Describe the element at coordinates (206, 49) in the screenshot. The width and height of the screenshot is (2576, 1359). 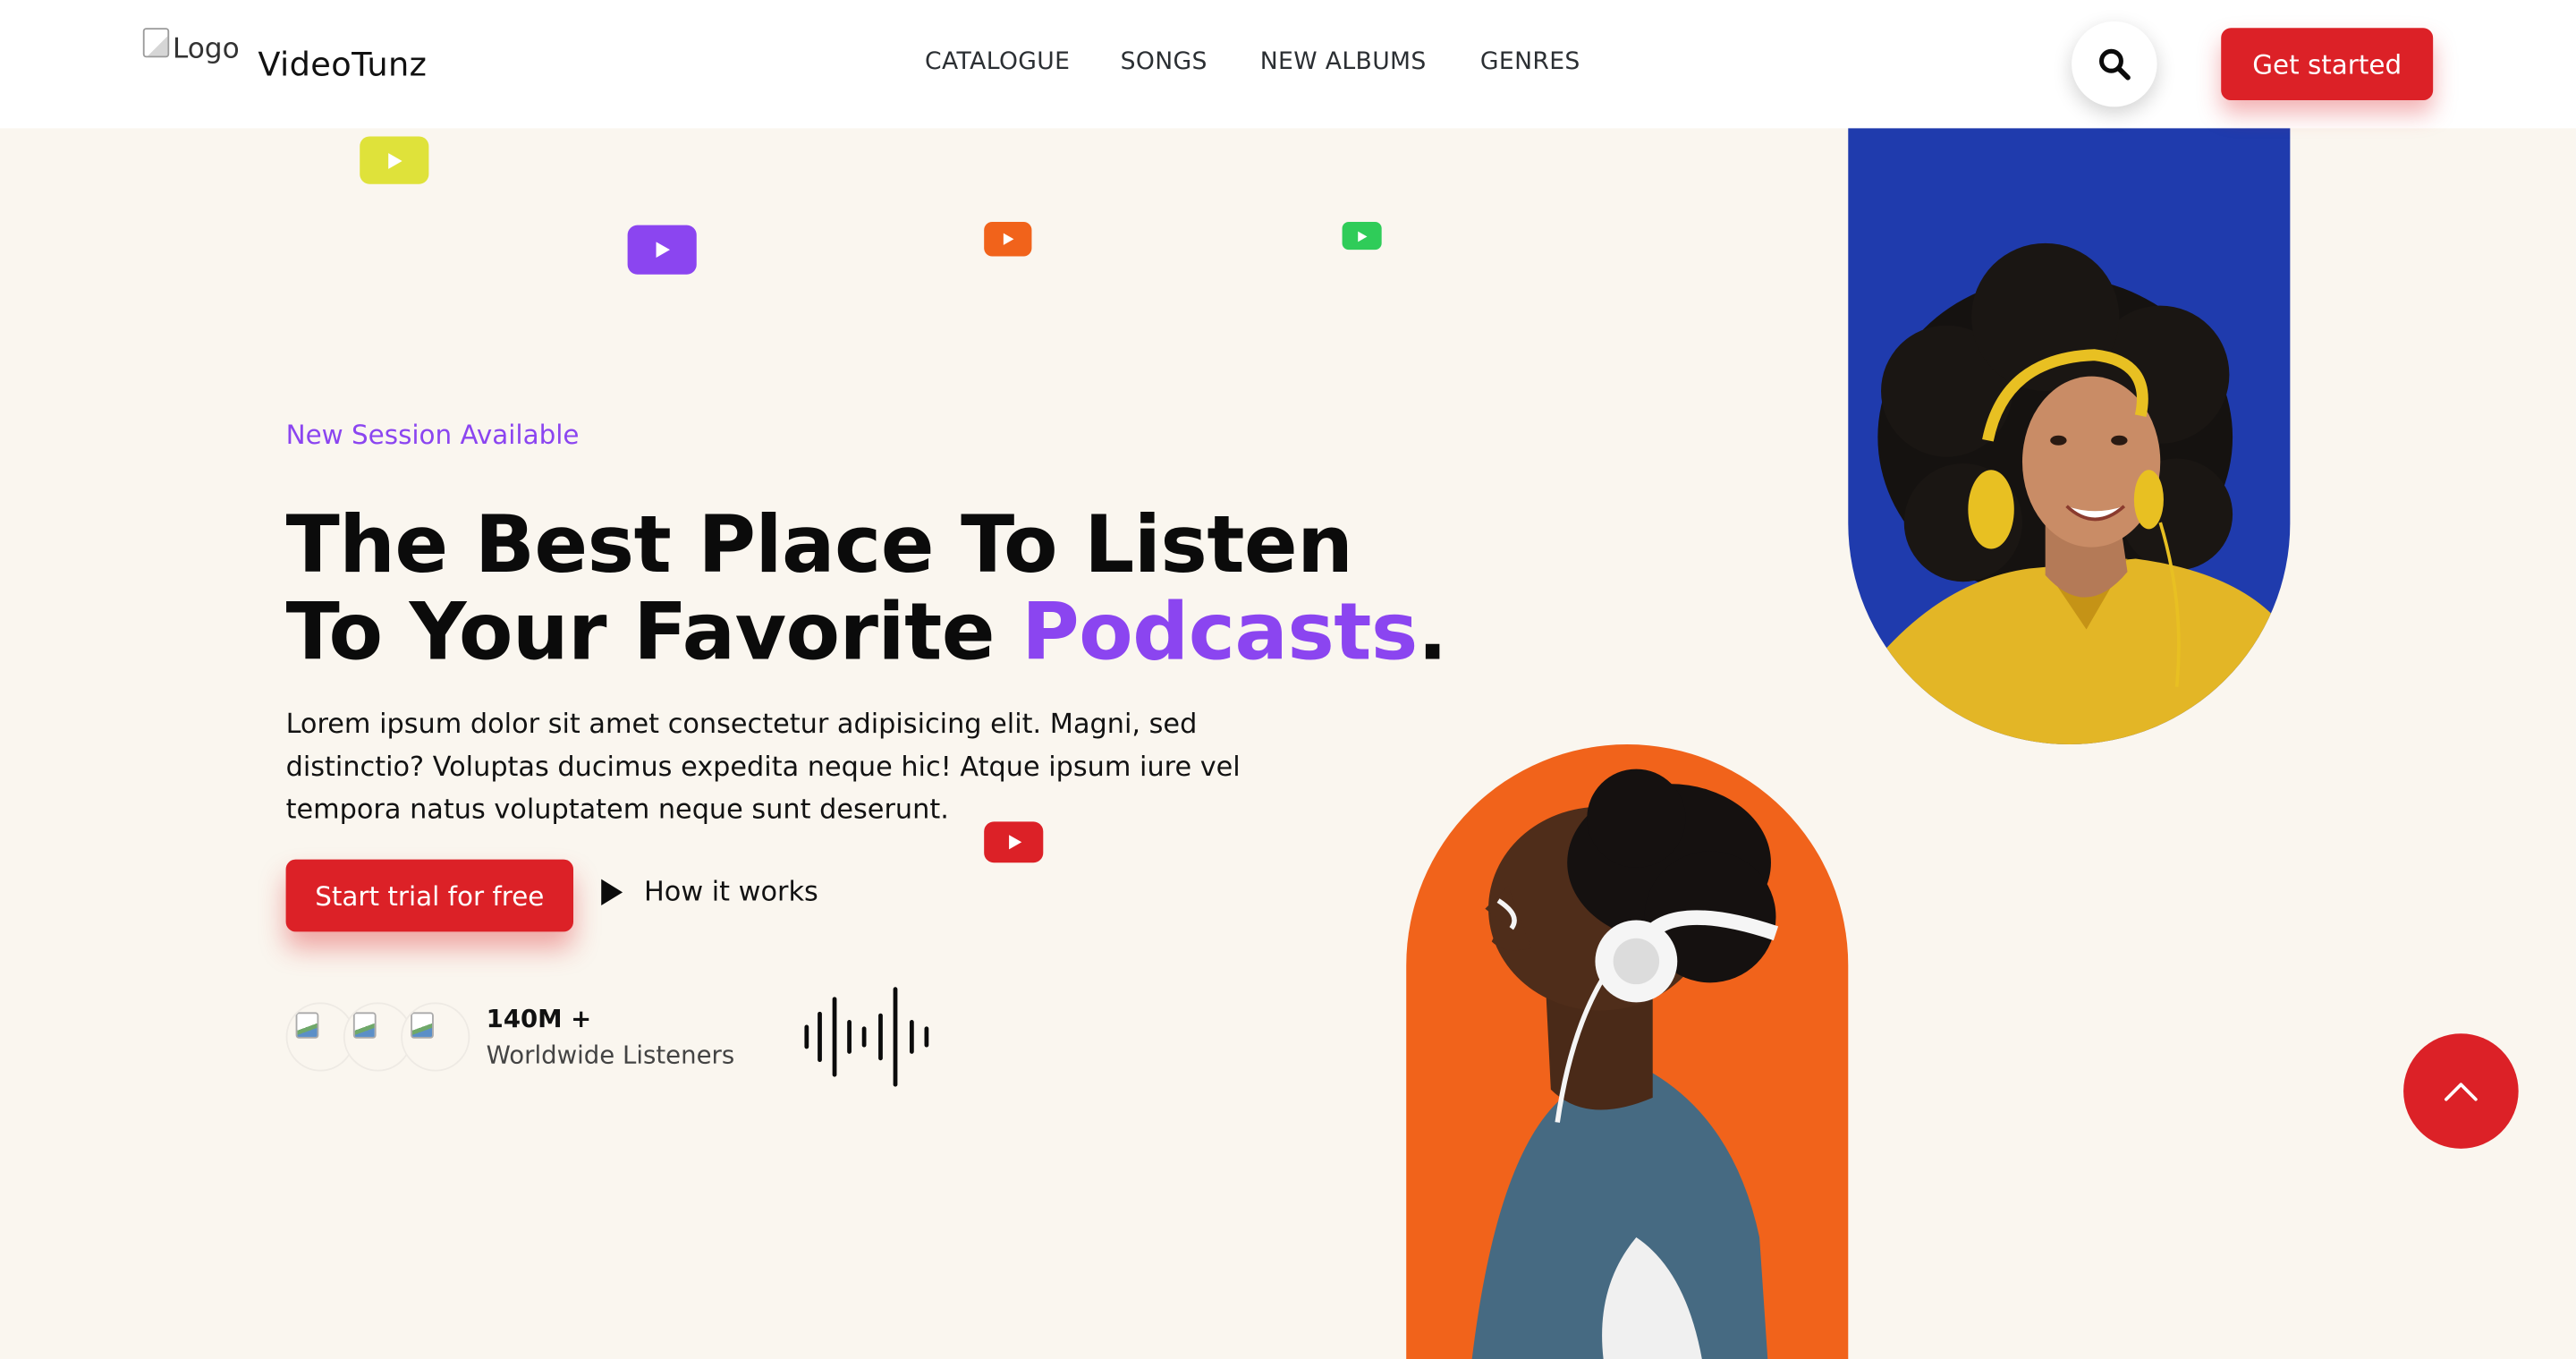
I see `logo-alt-text: Logo` at that location.